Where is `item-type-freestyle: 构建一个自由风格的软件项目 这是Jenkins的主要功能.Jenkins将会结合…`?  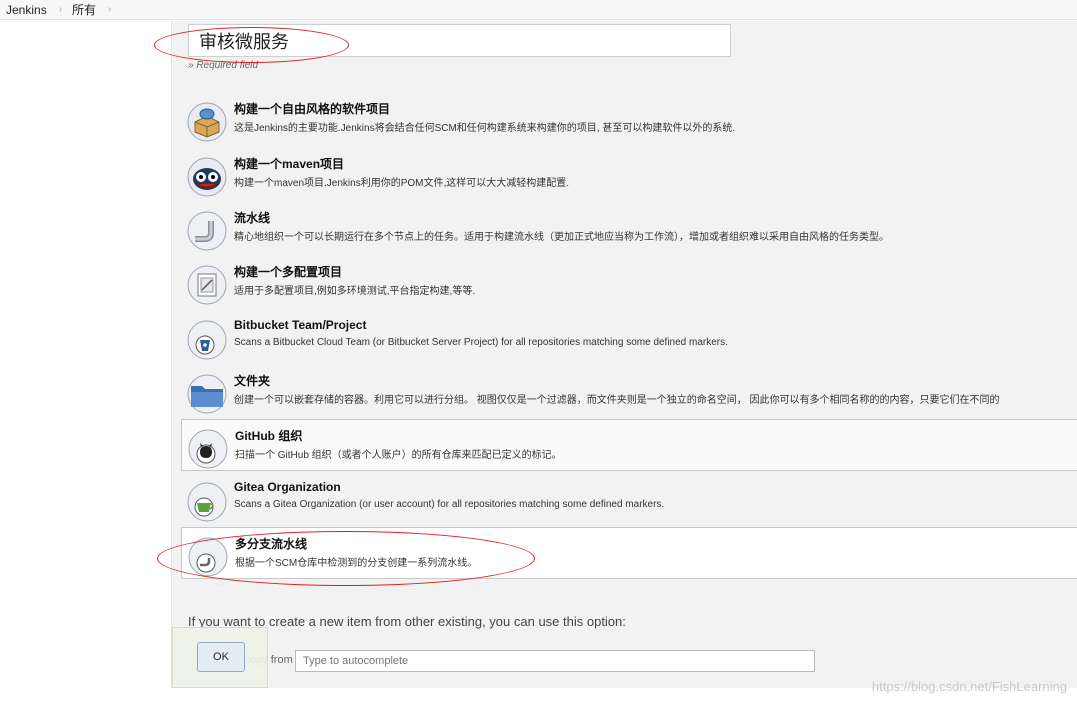 item-type-freestyle: 构建一个自由风格的软件项目 这是Jenkins的主要功能.Jenkins将会结合… is located at coordinates (629, 119).